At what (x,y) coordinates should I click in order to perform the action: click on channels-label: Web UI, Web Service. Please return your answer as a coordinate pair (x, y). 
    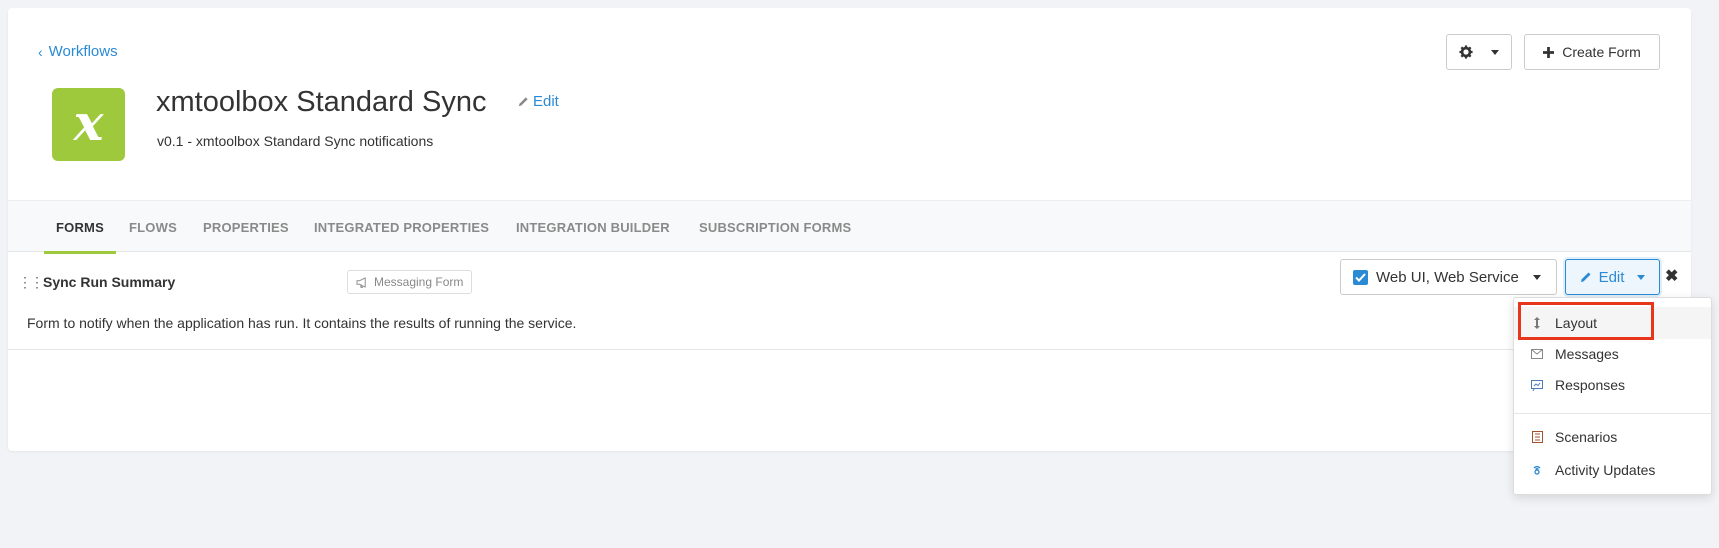
    Looking at the image, I should click on (1447, 277).